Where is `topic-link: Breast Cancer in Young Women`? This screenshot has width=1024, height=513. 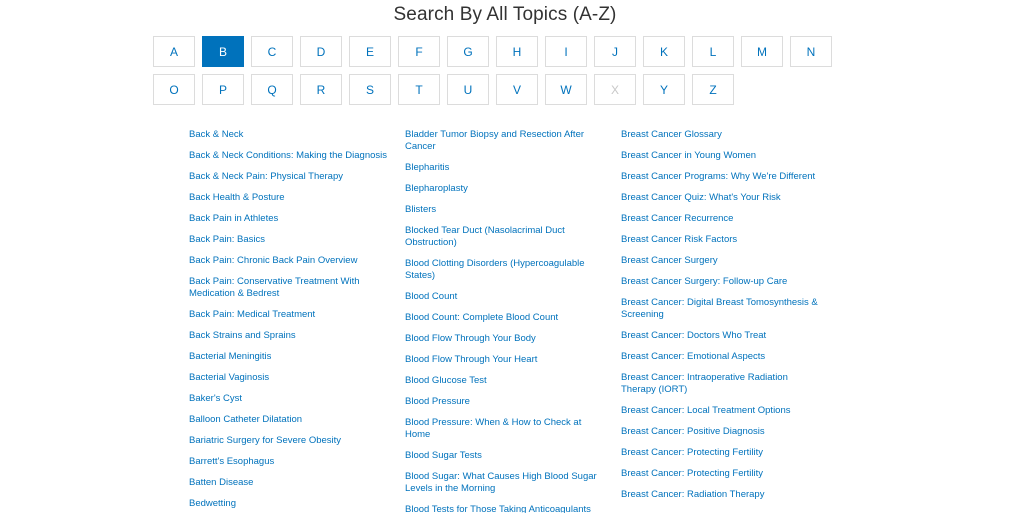
topic-link: Breast Cancer in Young Women is located at coordinates (722, 156).